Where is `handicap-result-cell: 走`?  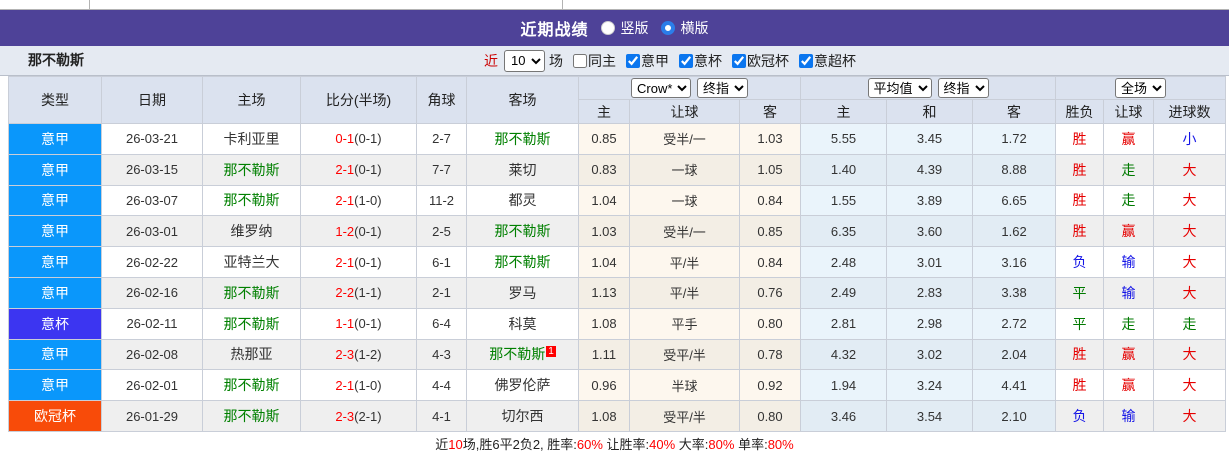
handicap-result-cell: 走 is located at coordinates (1129, 169).